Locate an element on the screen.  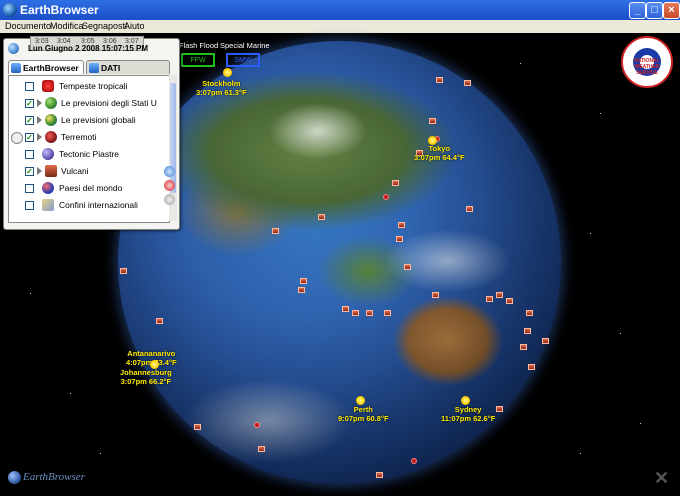
menu-aiuto: Aiuto is located at coordinates (134, 26).